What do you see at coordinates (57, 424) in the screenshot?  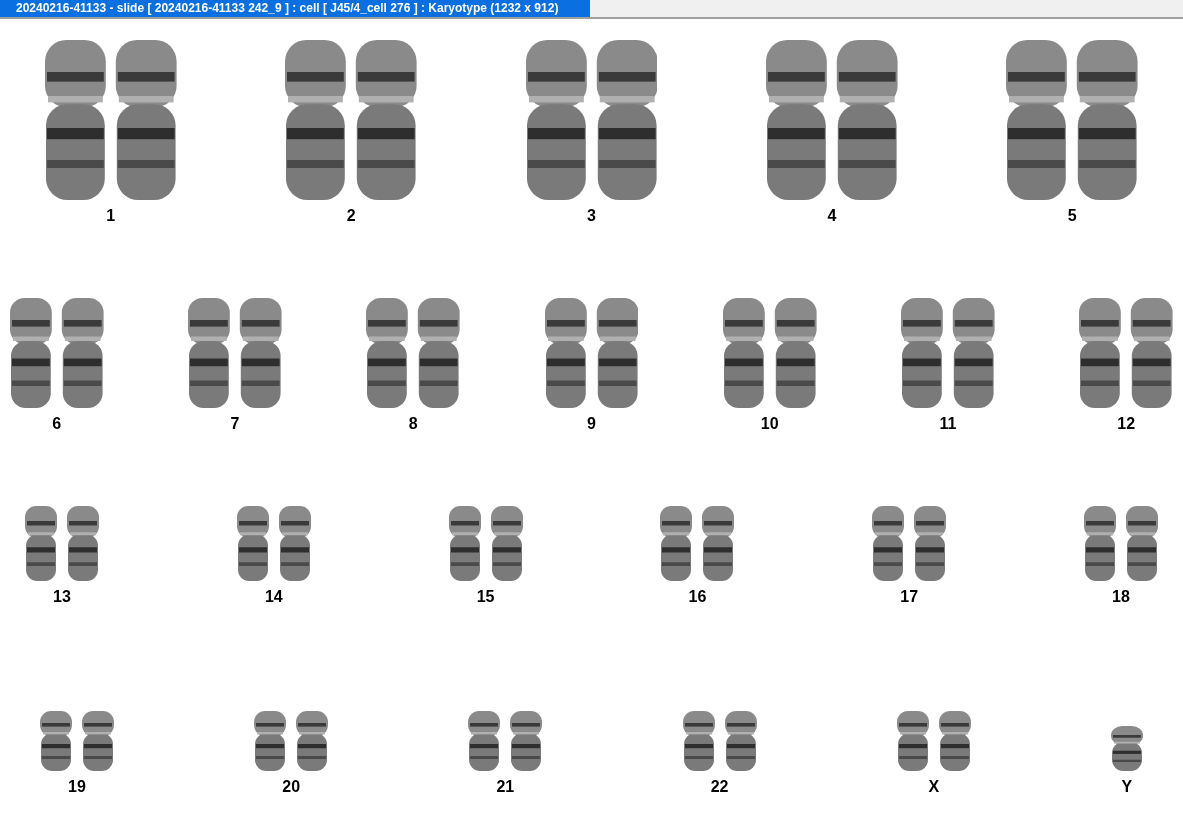 I see `chromosome-label: 6` at bounding box center [57, 424].